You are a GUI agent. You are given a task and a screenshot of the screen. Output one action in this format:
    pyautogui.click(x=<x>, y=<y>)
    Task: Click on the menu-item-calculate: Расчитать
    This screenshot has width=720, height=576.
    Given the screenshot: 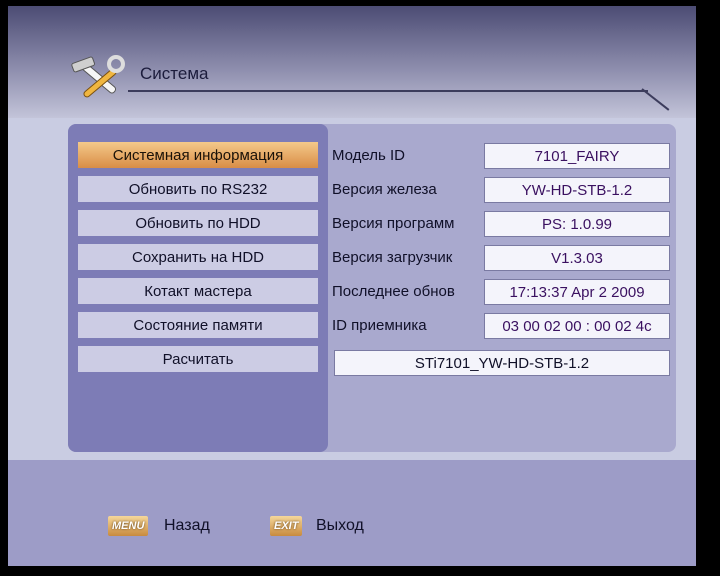 What is the action you would take?
    pyautogui.click(x=198, y=359)
    